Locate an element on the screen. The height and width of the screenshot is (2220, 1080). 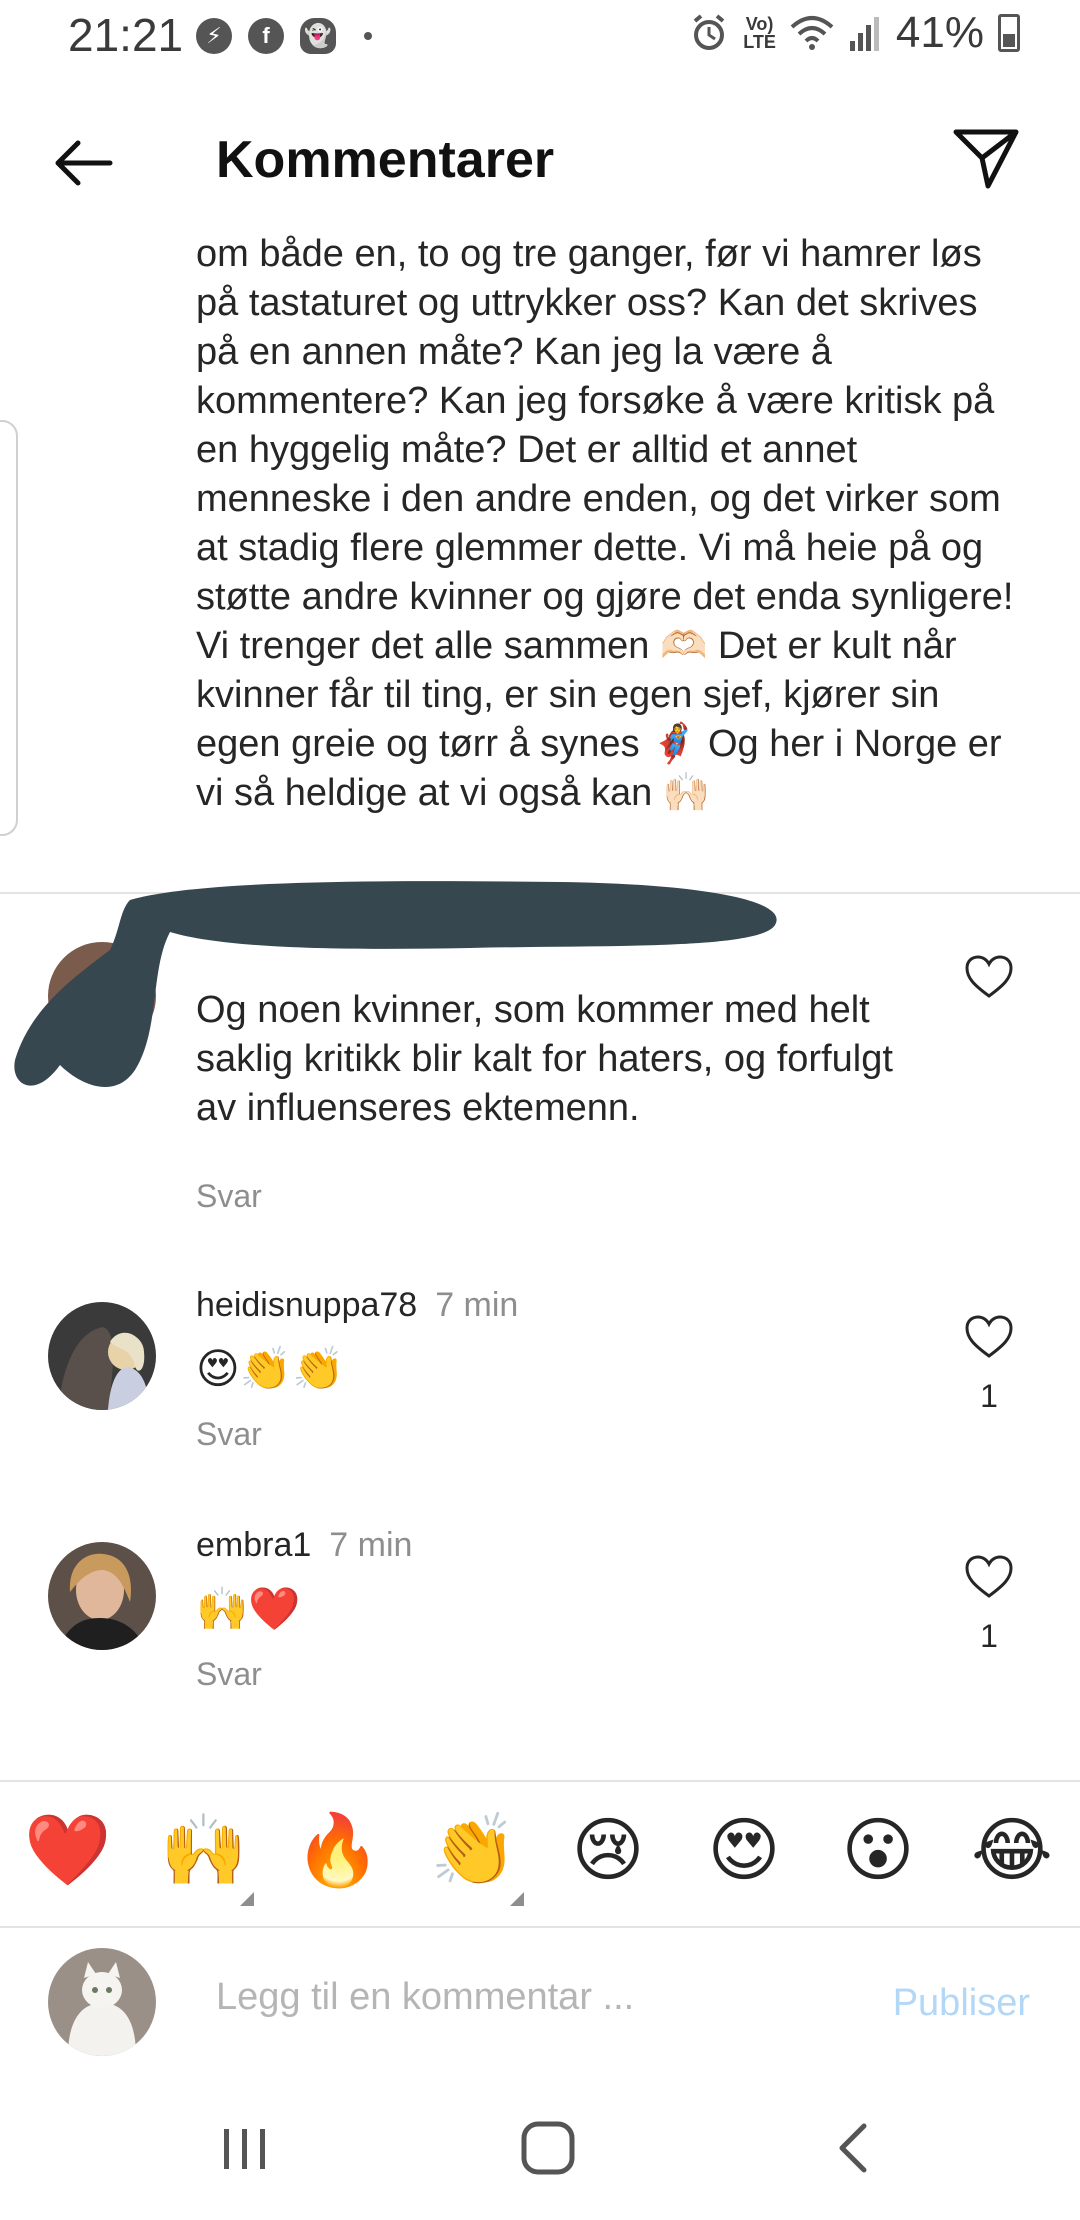
emoji-surprised-button: 😮 is located at coordinates (878, 1850).